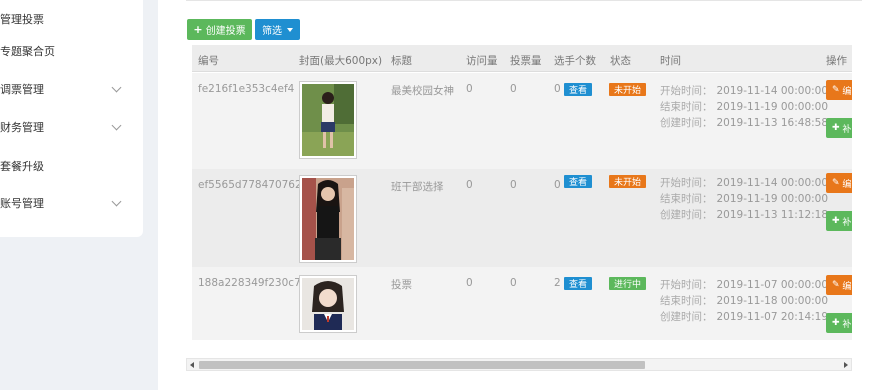  What do you see at coordinates (846, 365) in the screenshot?
I see `scroll-right-icon` at bounding box center [846, 365].